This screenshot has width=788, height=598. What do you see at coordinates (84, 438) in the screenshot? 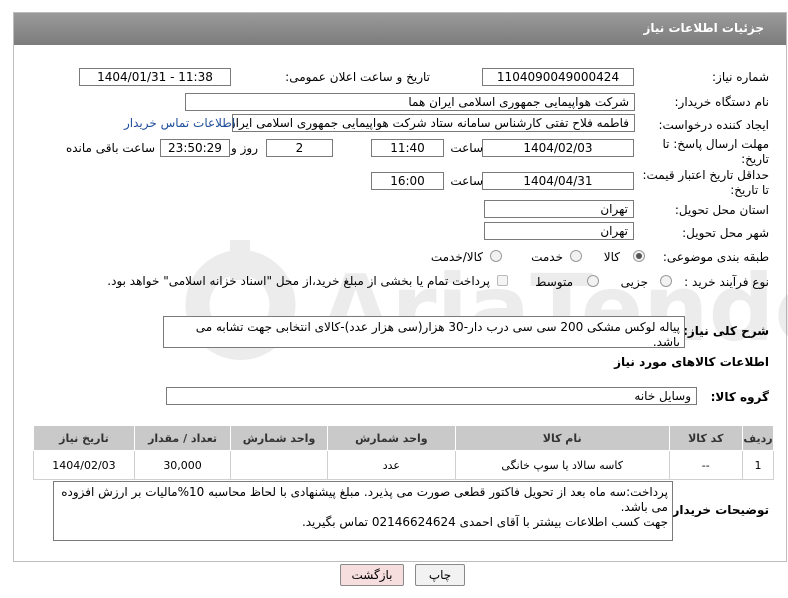
I see `col-need-date: تاریخ نیاز` at bounding box center [84, 438].